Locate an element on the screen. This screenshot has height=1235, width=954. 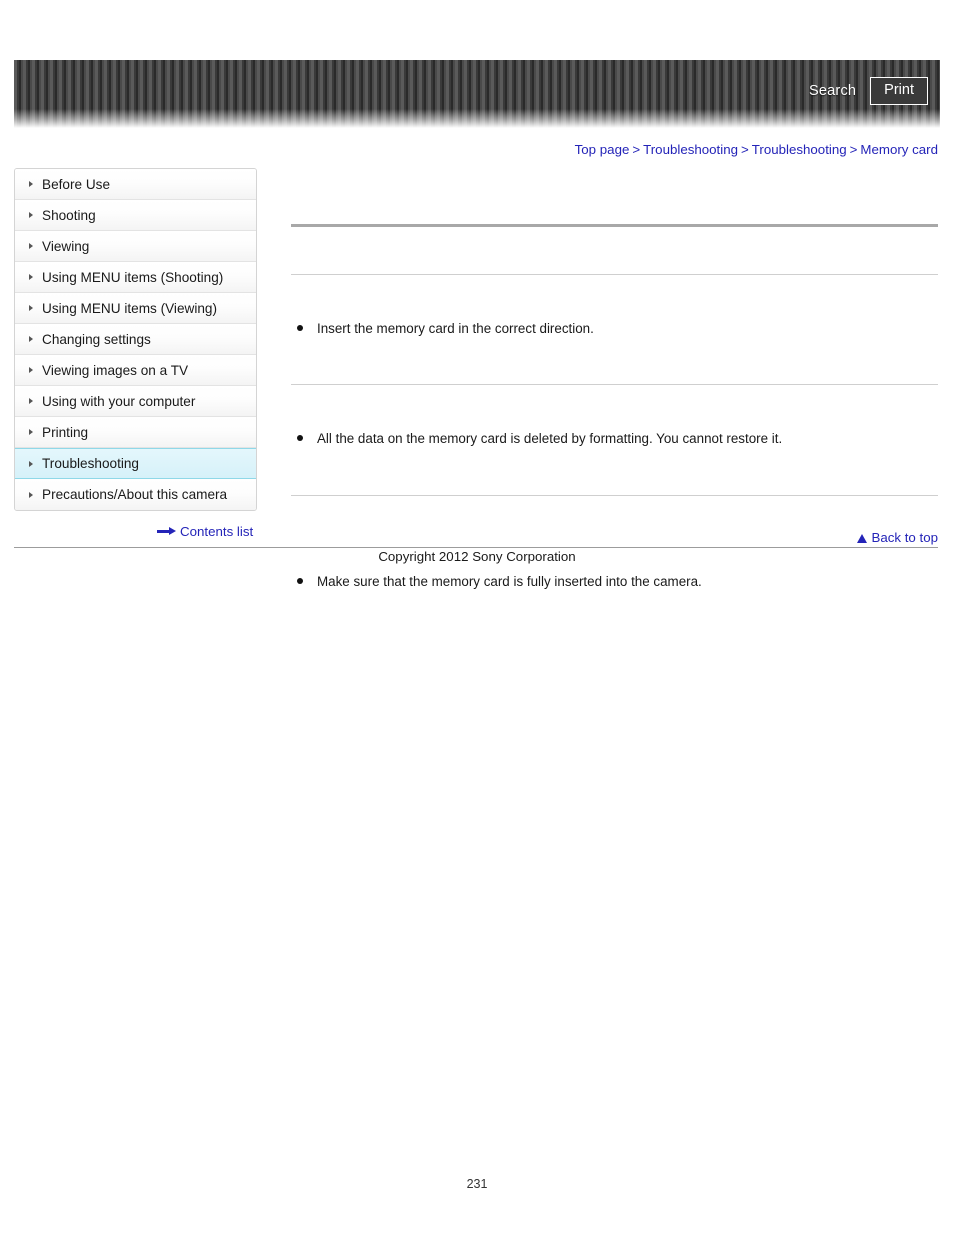
sidebar-item-label: Printing is located at coordinates (65, 432).